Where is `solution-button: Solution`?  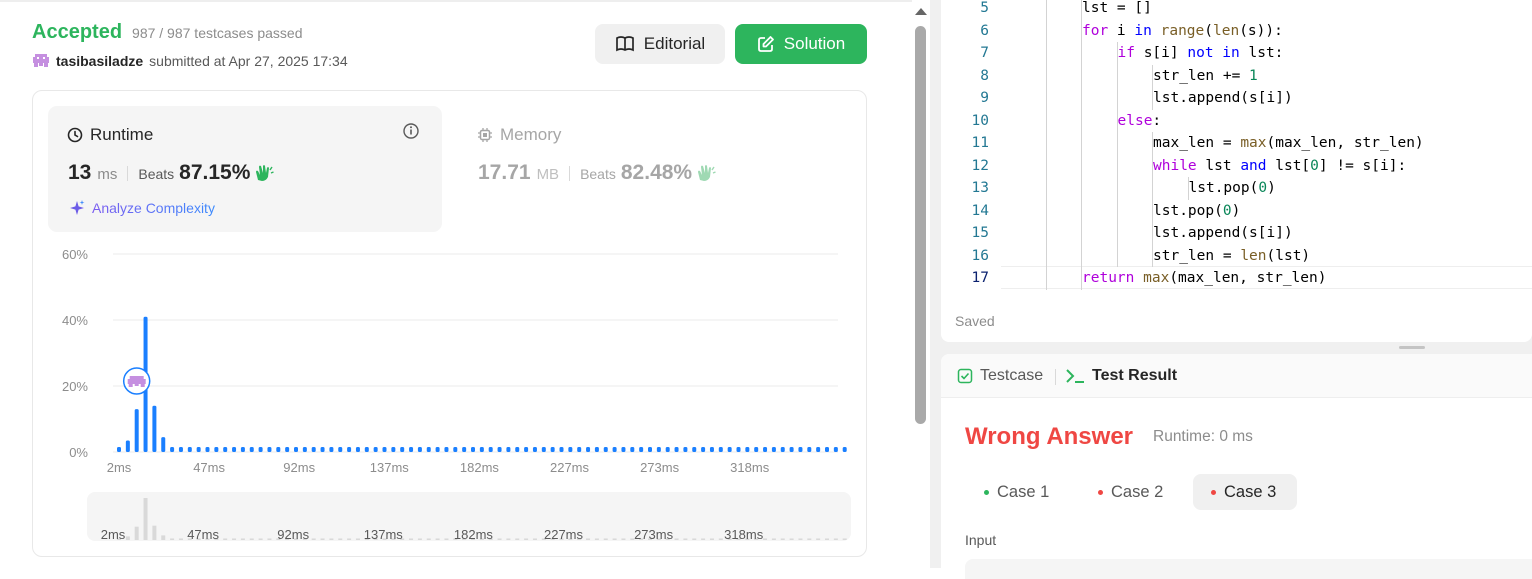 solution-button: Solution is located at coordinates (801, 44).